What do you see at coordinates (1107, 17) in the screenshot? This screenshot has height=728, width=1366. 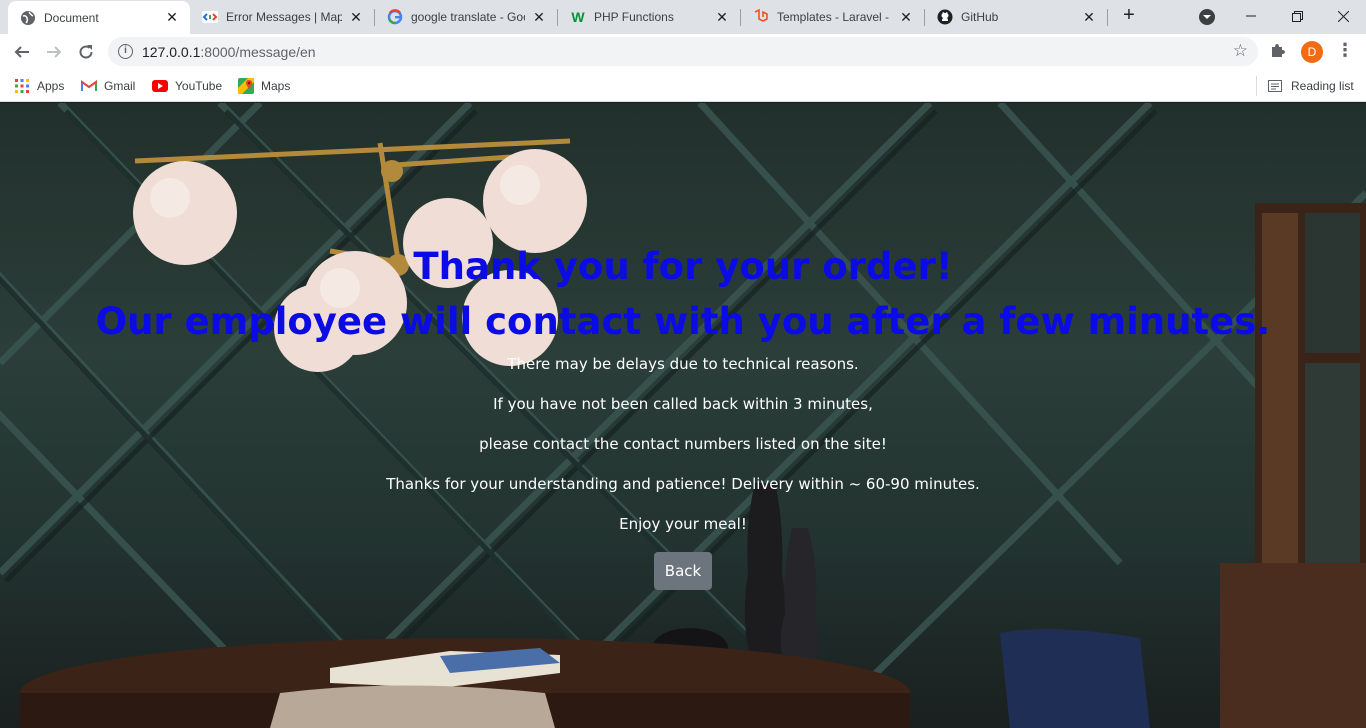 I see `tab-divider` at bounding box center [1107, 17].